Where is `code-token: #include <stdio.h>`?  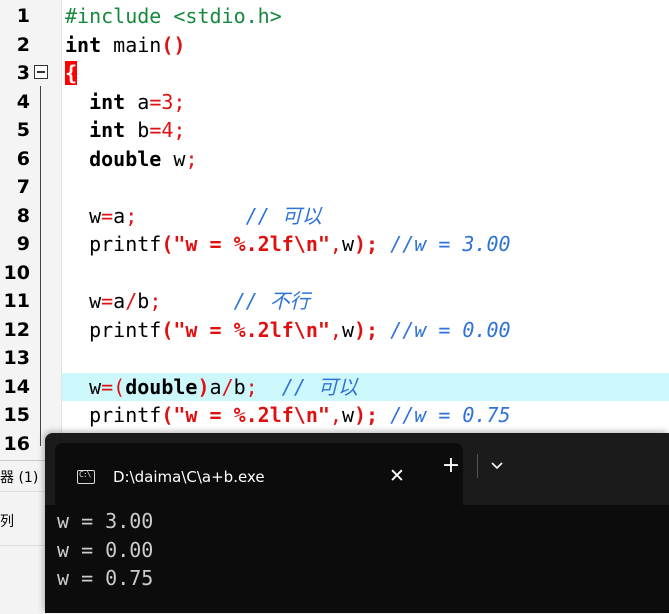
code-token: #include <stdio.h> is located at coordinates (173, 16).